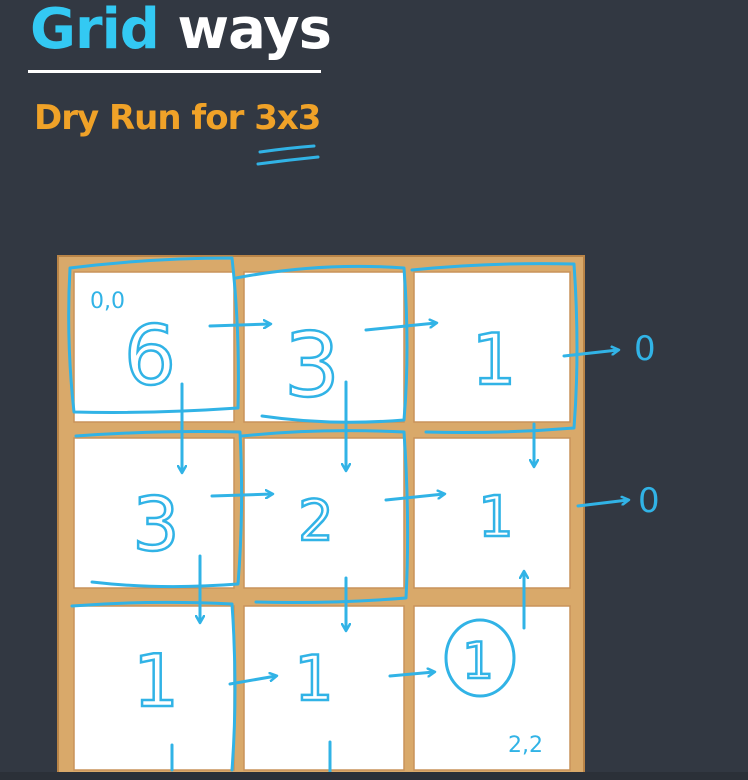 The image size is (748, 780). What do you see at coordinates (374, 776) in the screenshot?
I see `bottom-edge` at bounding box center [374, 776].